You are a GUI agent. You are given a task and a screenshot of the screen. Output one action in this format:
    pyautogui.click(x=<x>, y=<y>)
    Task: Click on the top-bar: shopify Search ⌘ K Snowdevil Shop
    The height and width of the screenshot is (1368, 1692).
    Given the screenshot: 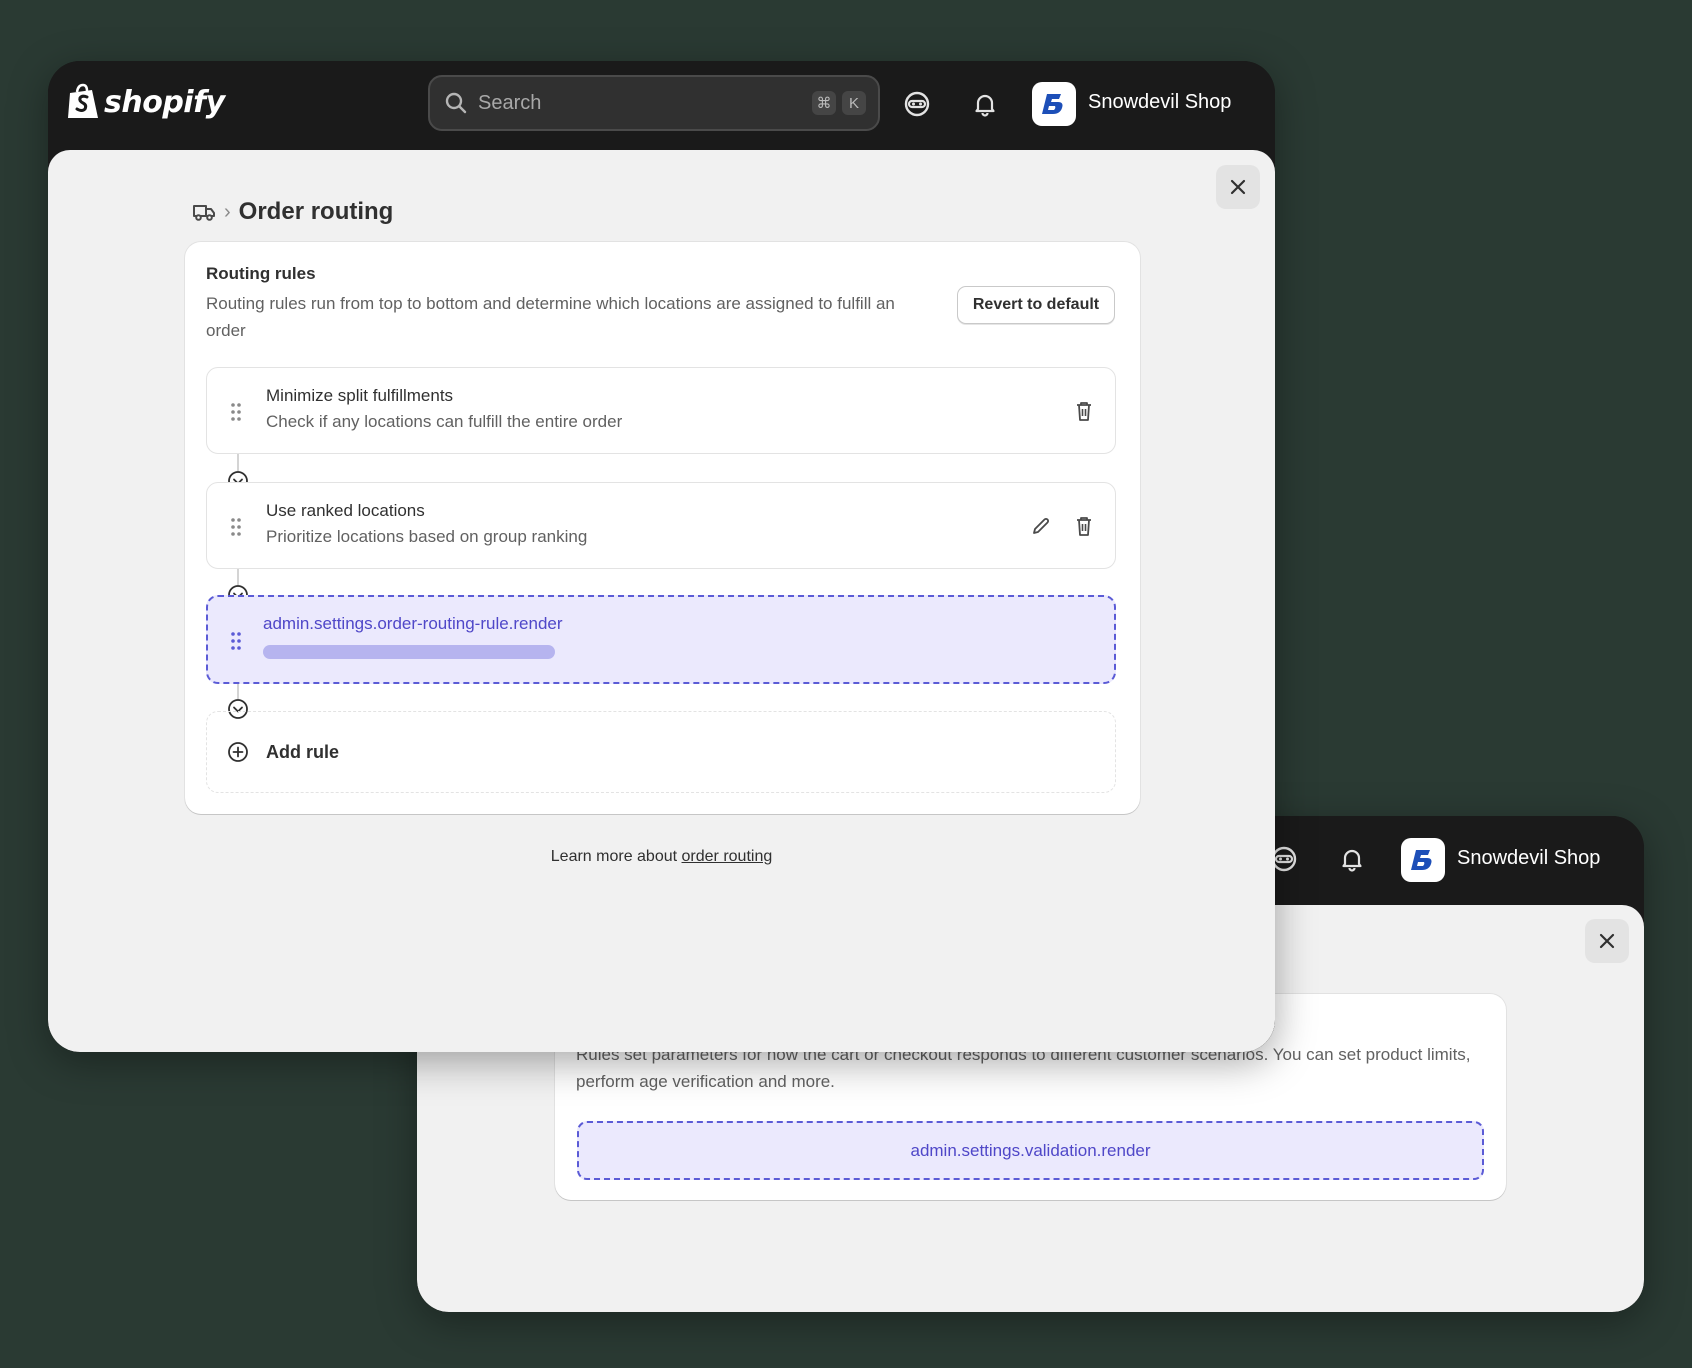 What is the action you would take?
    pyautogui.click(x=661, y=106)
    